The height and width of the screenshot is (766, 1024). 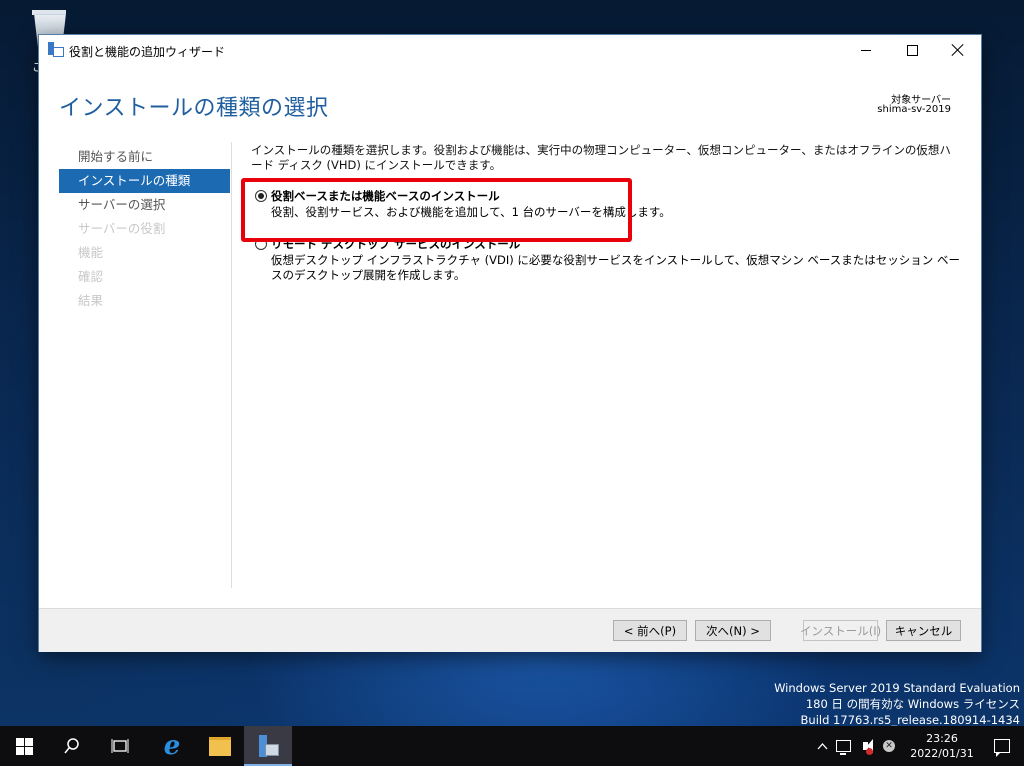 I want to click on task-view-button, so click(x=120, y=746).